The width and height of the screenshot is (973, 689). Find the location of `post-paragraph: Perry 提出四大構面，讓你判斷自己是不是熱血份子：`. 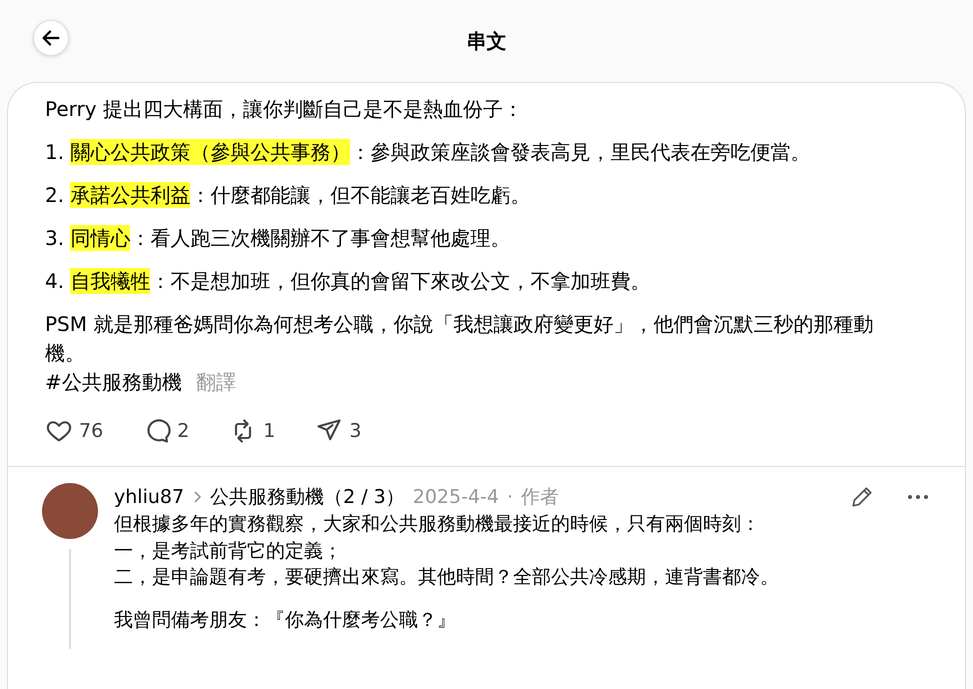

post-paragraph: Perry 提出四大構面，讓你判斷自己是不是熱血份子： is located at coordinates (284, 109).